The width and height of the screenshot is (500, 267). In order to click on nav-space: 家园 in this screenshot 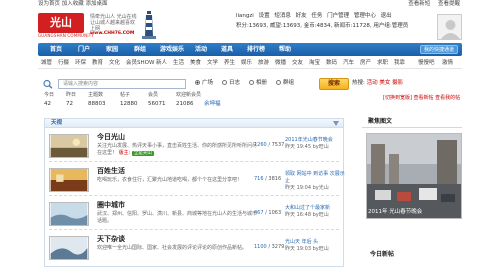, I will do `click(112, 49)`.